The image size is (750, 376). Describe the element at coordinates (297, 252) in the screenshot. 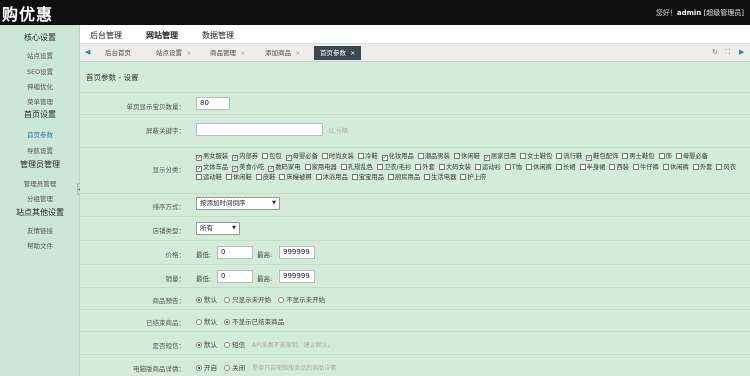

I see `price-max-input: 999999` at that location.